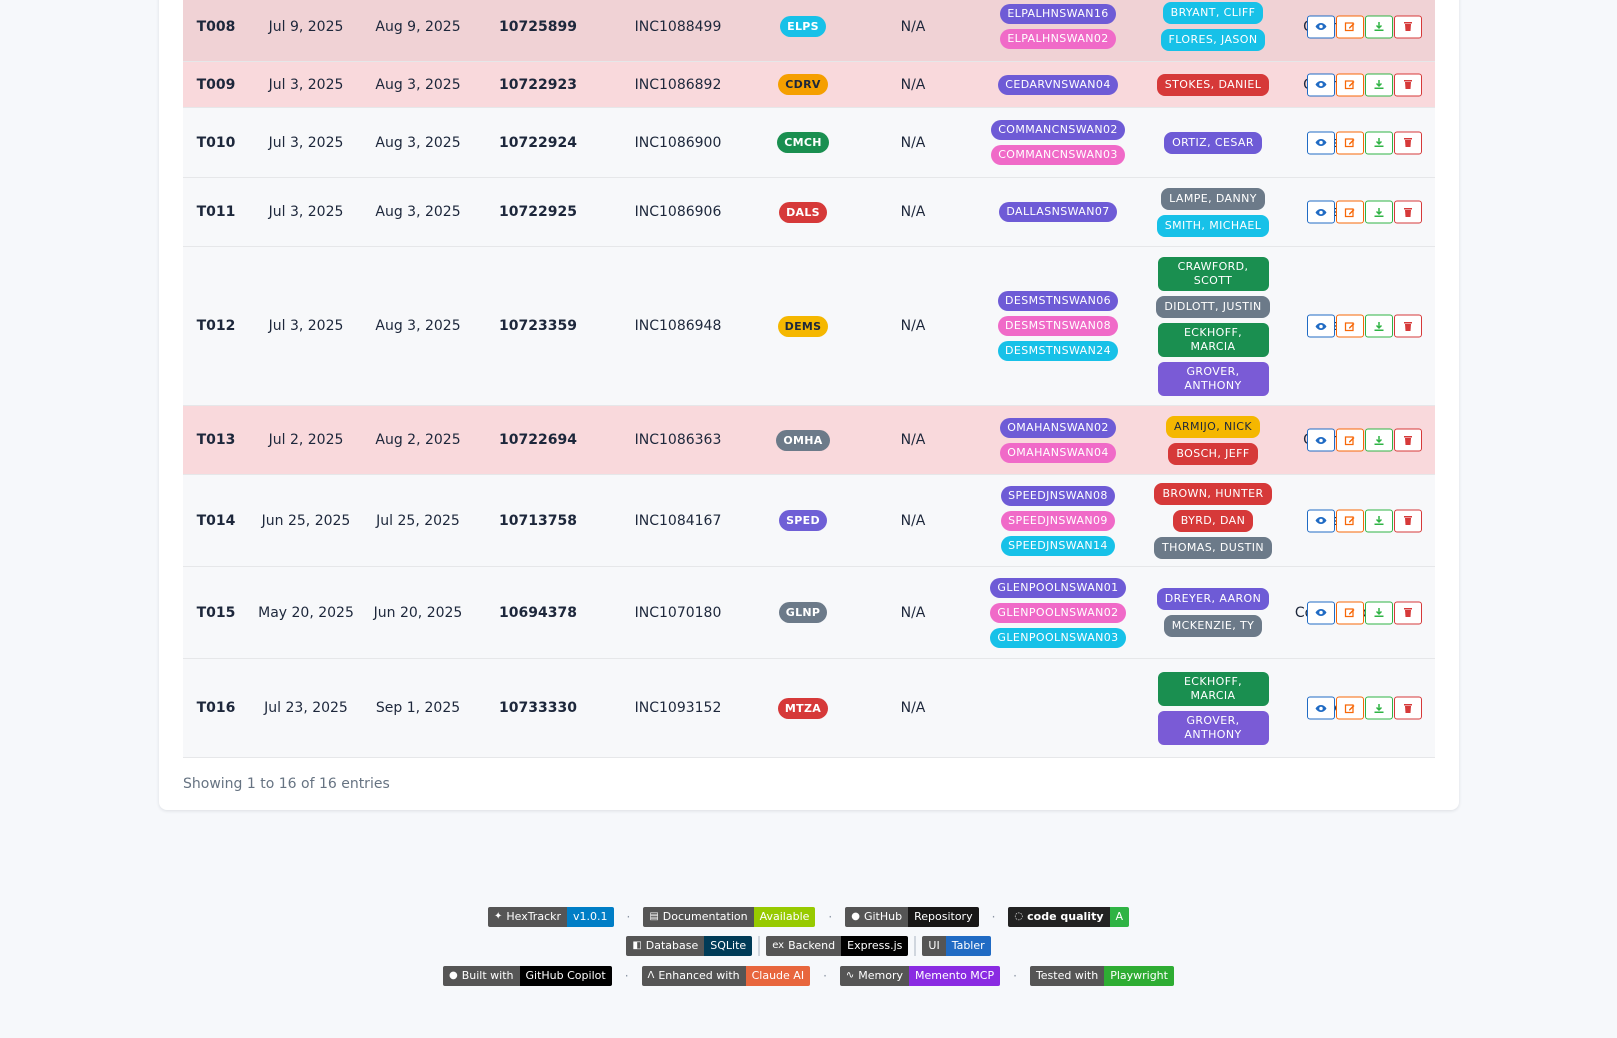  Describe the element at coordinates (726, 976) in the screenshot. I see `badge-claude-ai: Λ Enhanced with Claude AI` at that location.